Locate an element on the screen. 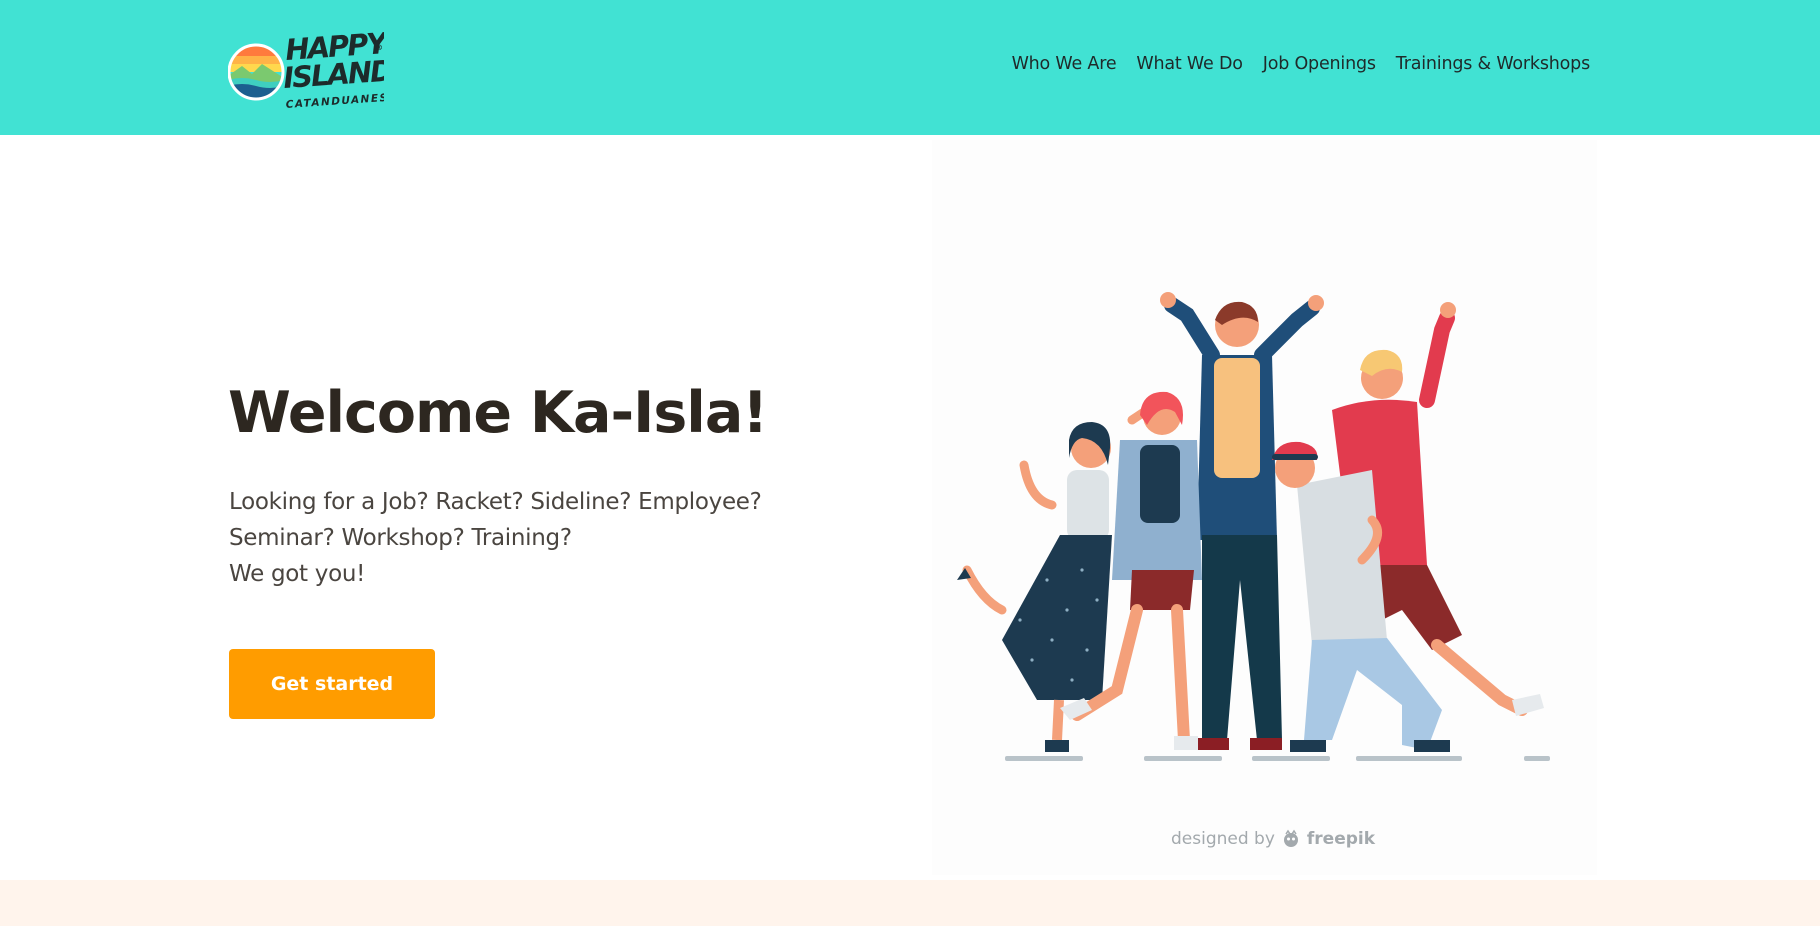 This screenshot has height=926, width=1820. happy-island-logo: HAPPY ISLAND CATANDUANES ® is located at coordinates (306, 68).